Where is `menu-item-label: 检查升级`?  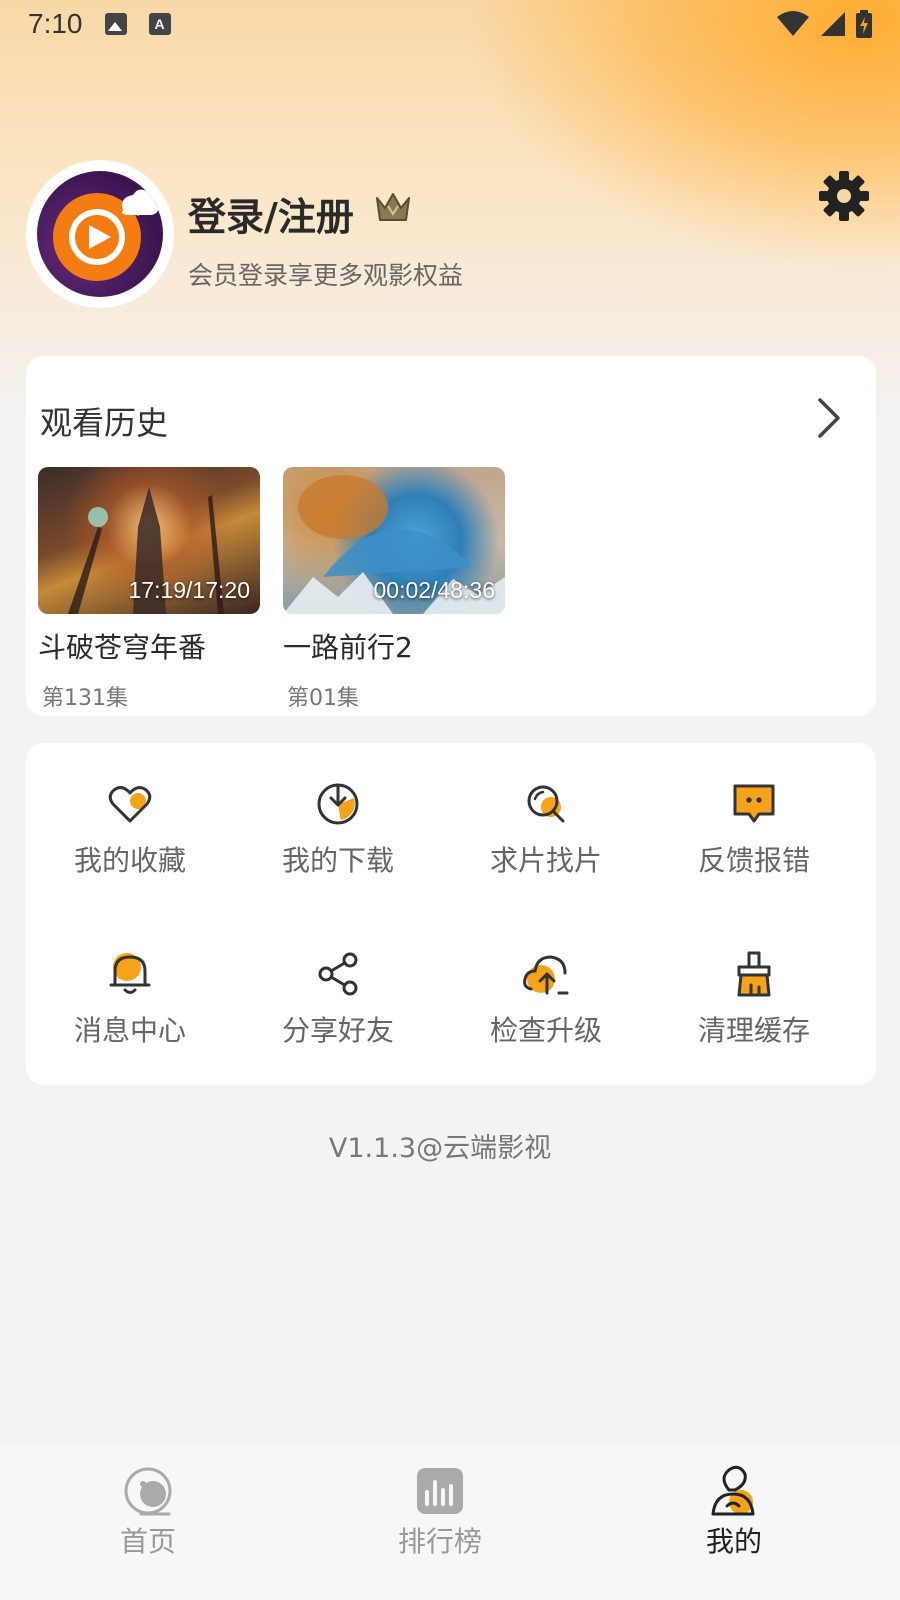
menu-item-label: 检查升级 is located at coordinates (545, 1030).